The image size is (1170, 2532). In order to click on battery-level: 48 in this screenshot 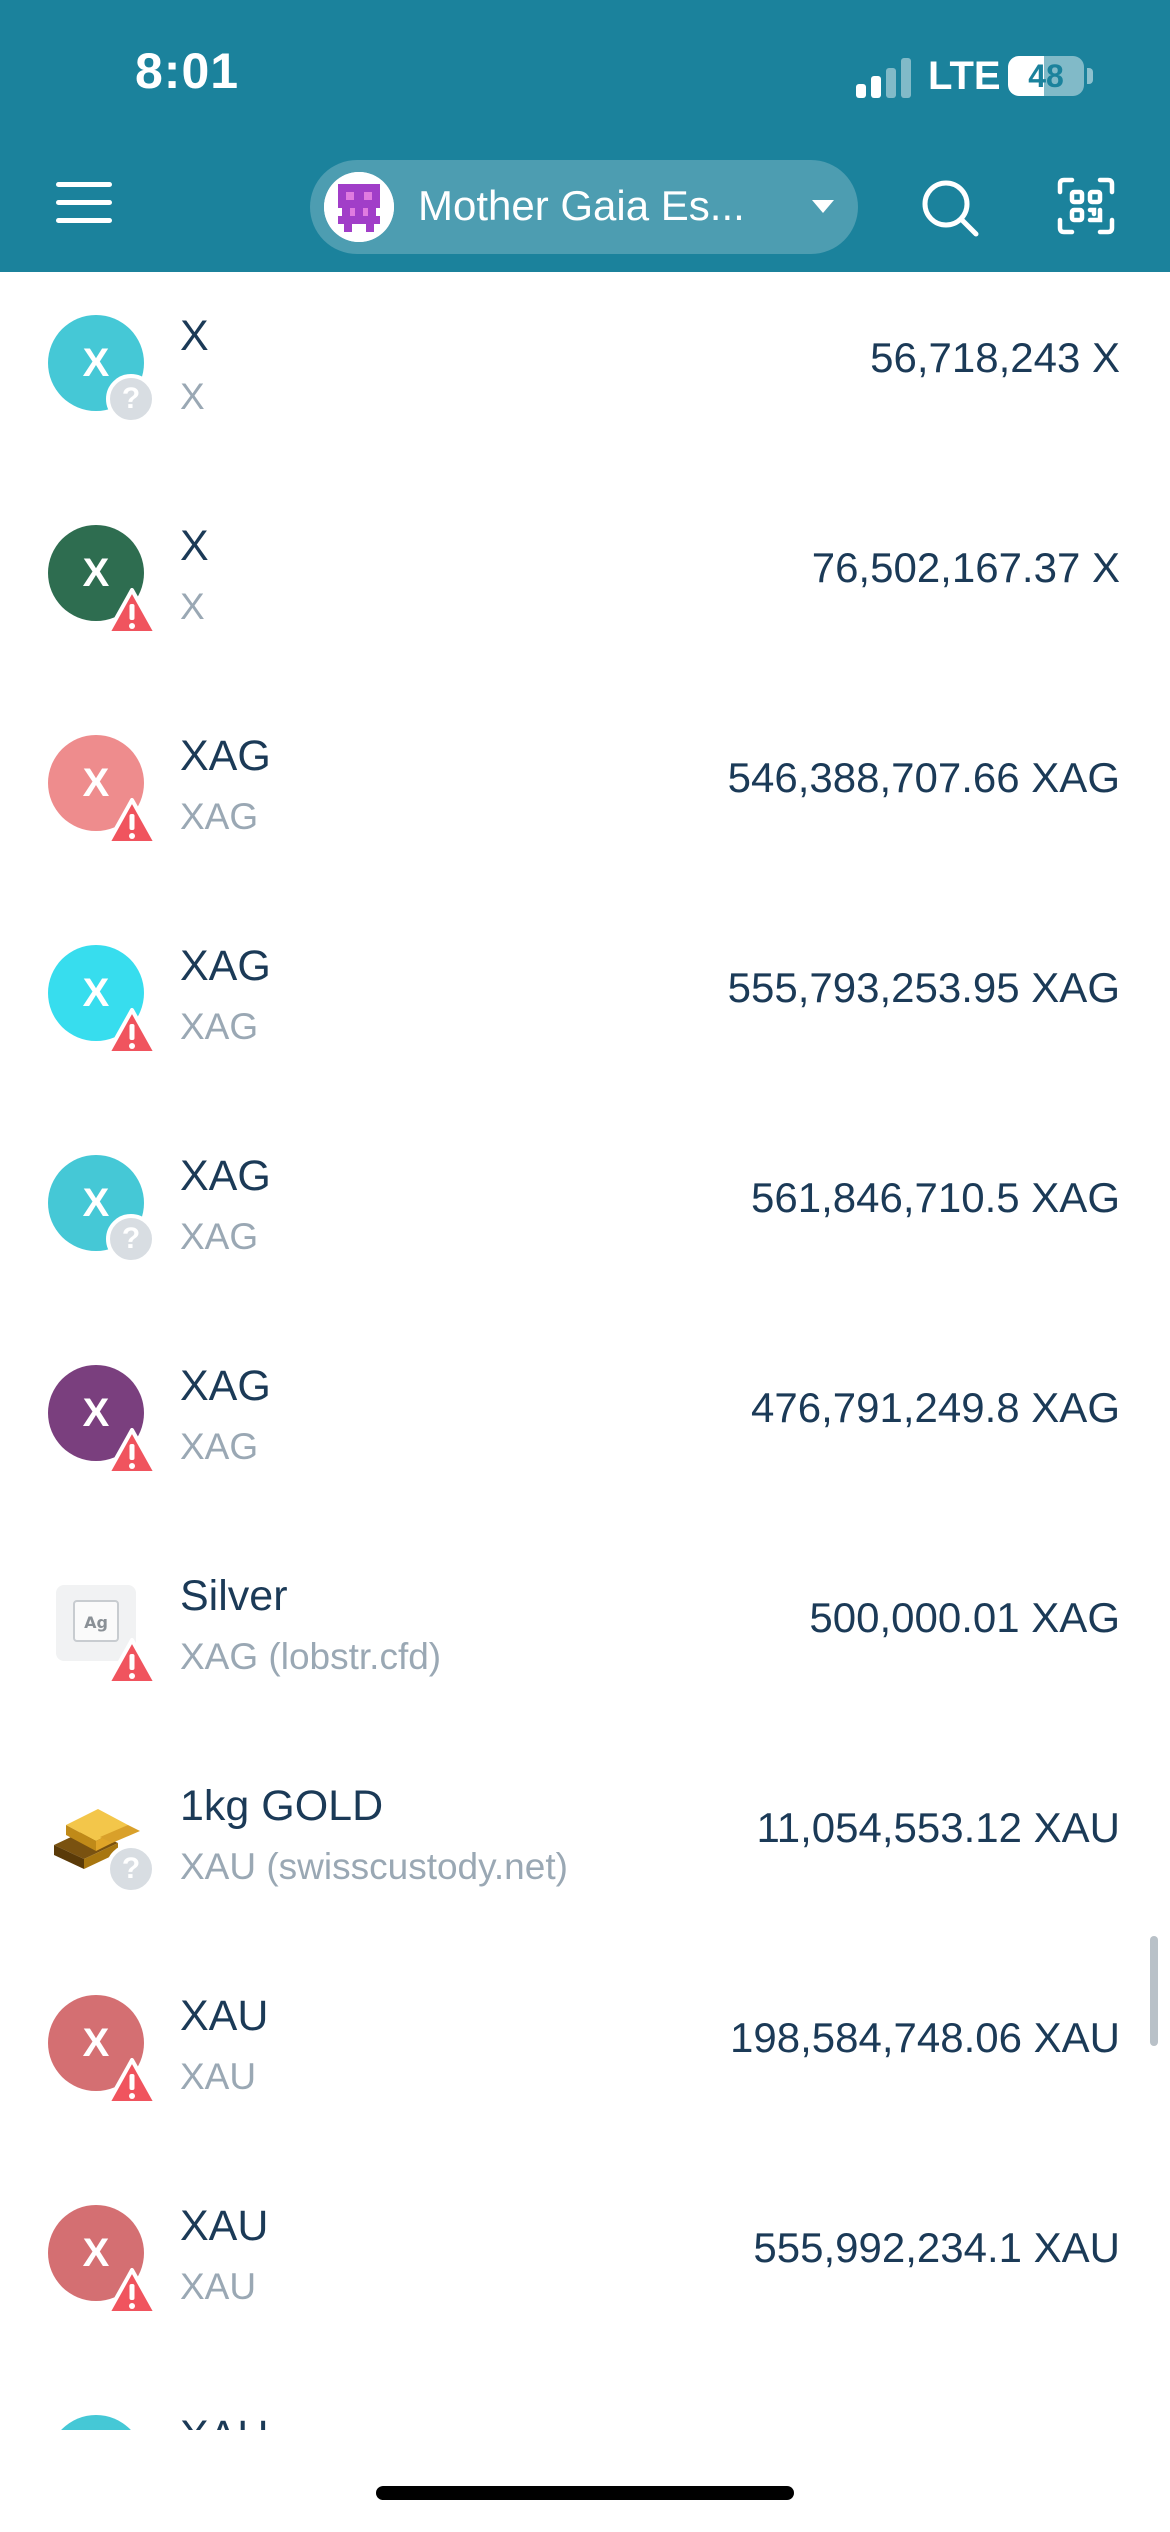, I will do `click(1046, 76)`.